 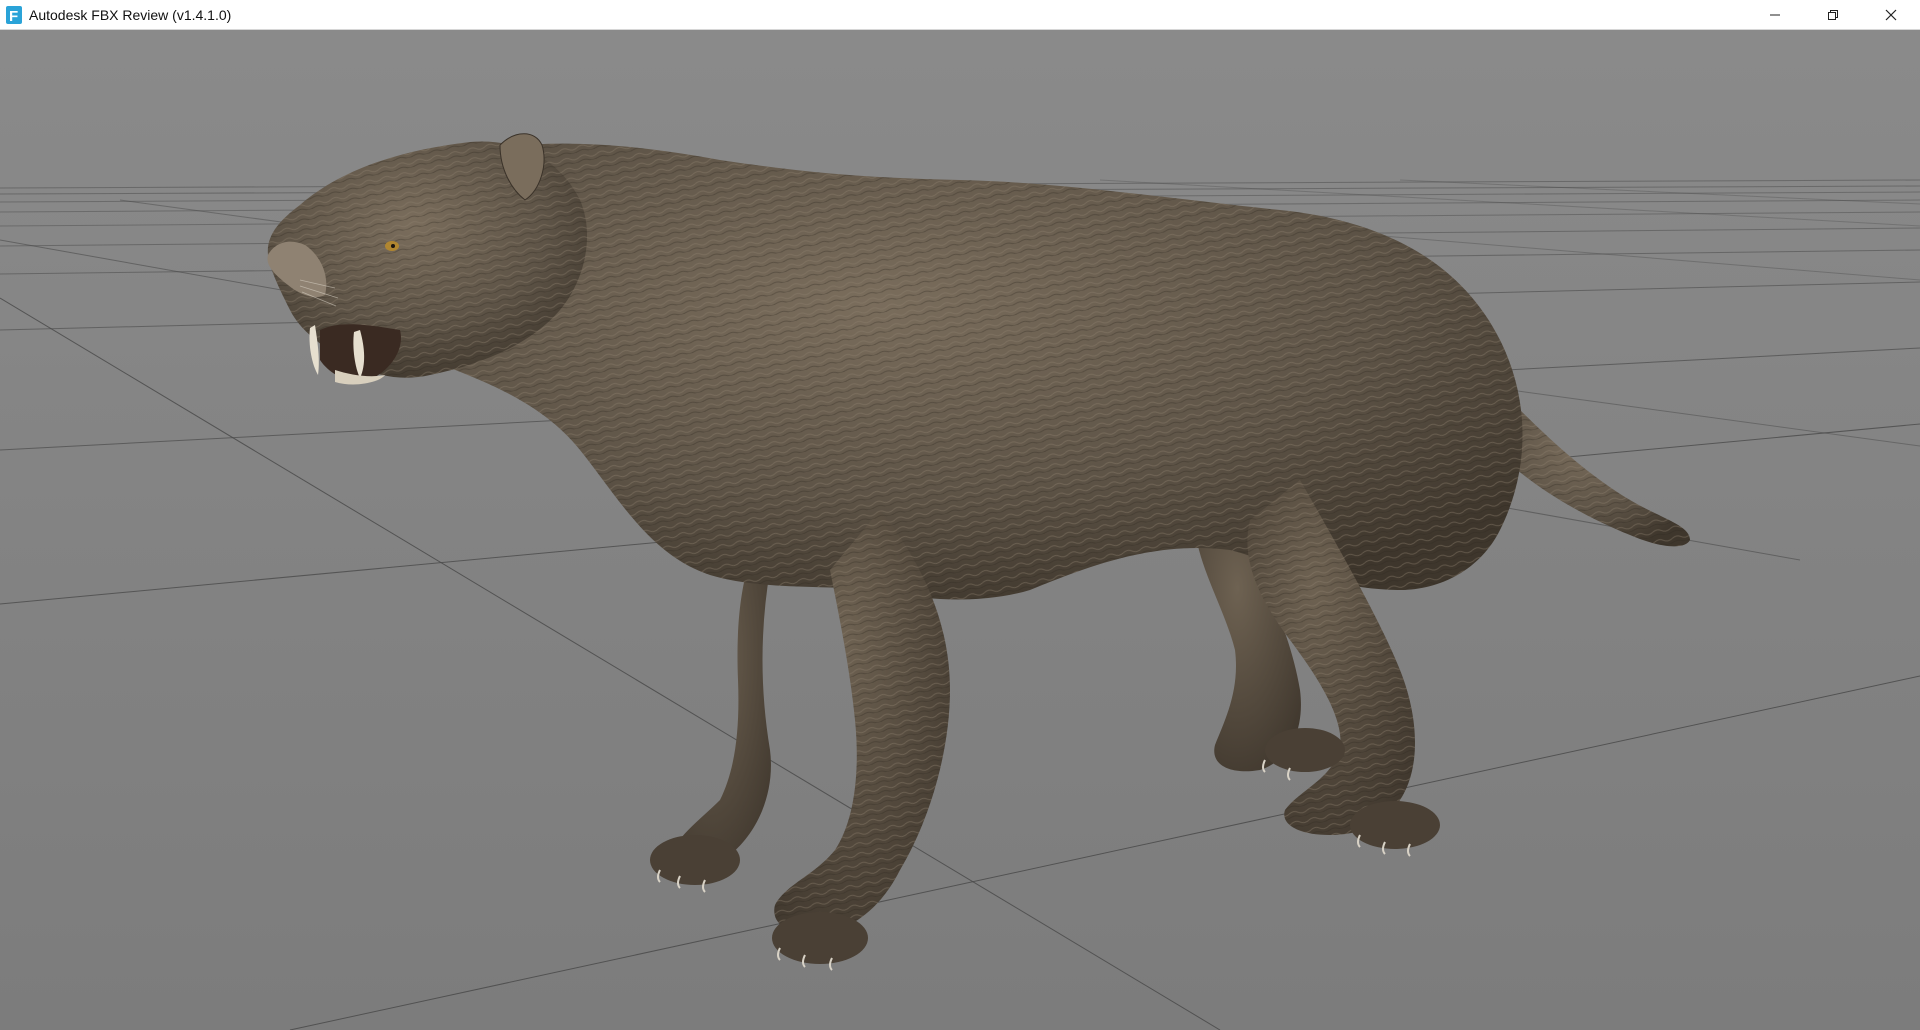 I want to click on close-icon, so click(x=1891, y=14).